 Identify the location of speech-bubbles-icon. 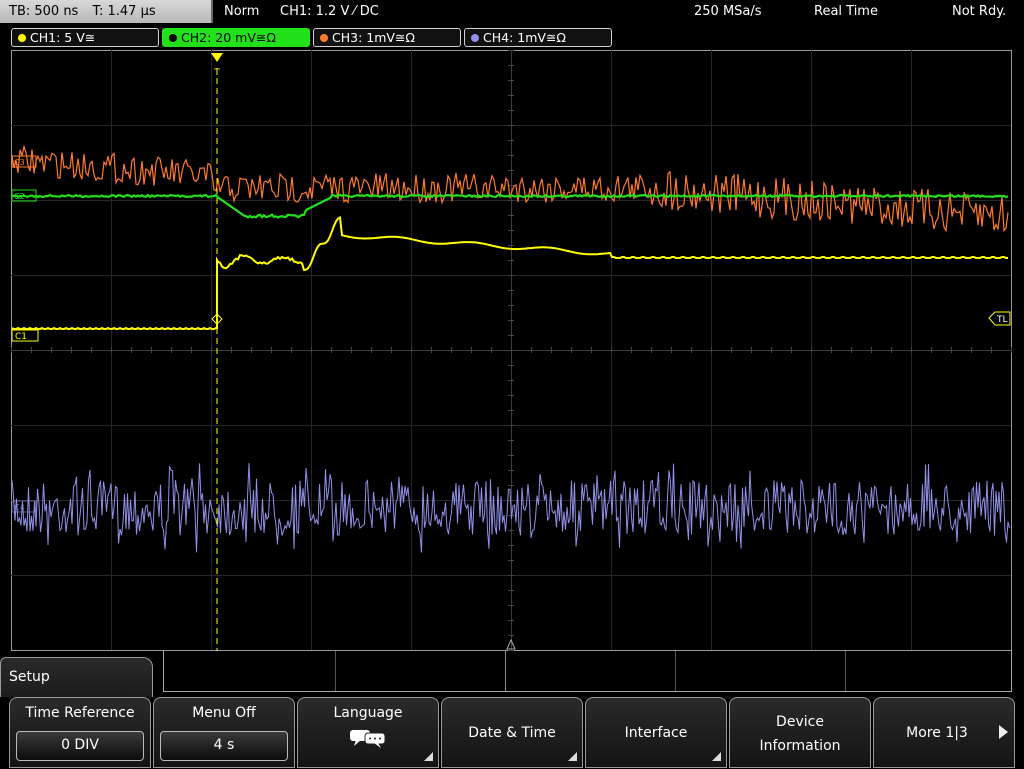
(368, 739).